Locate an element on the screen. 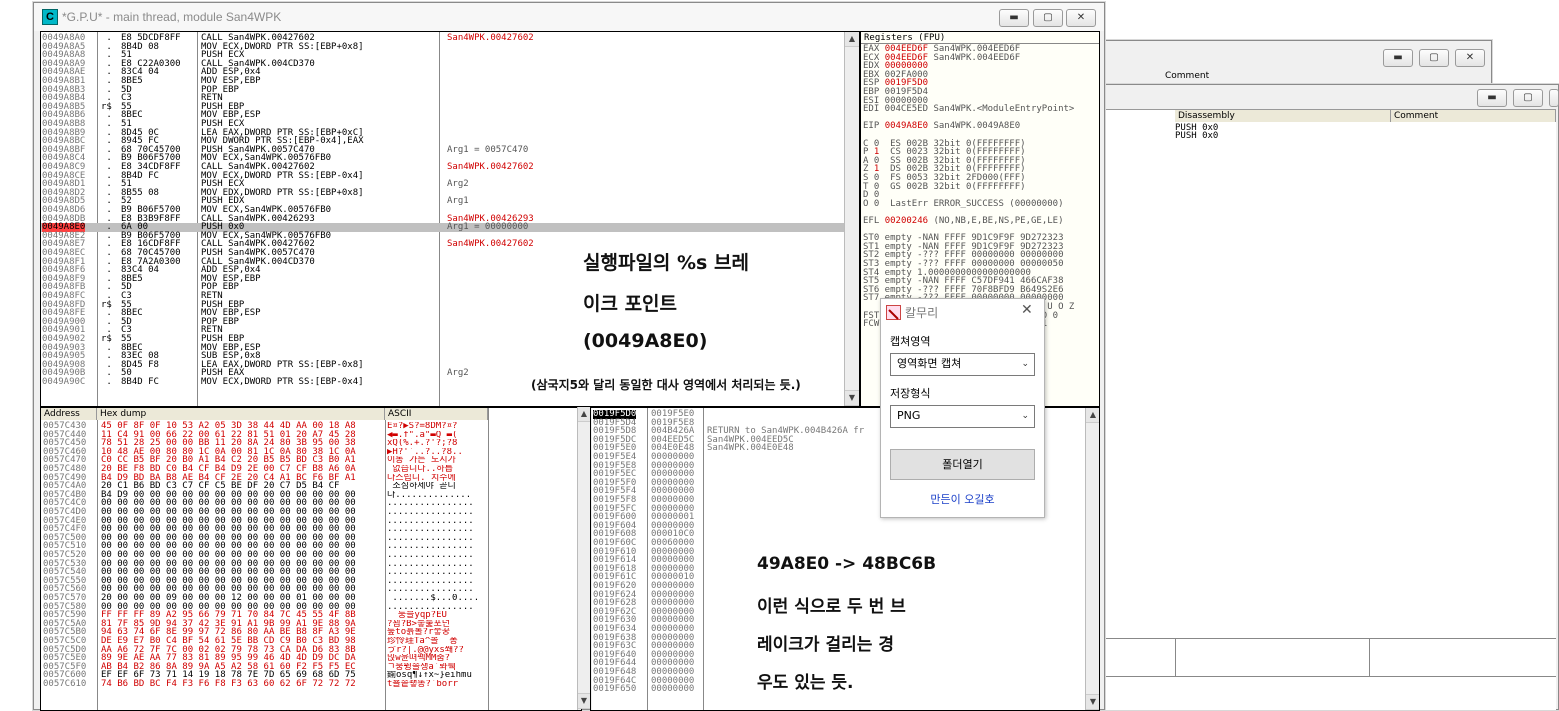  dump-address: 0057C610 is located at coordinates (64, 684).